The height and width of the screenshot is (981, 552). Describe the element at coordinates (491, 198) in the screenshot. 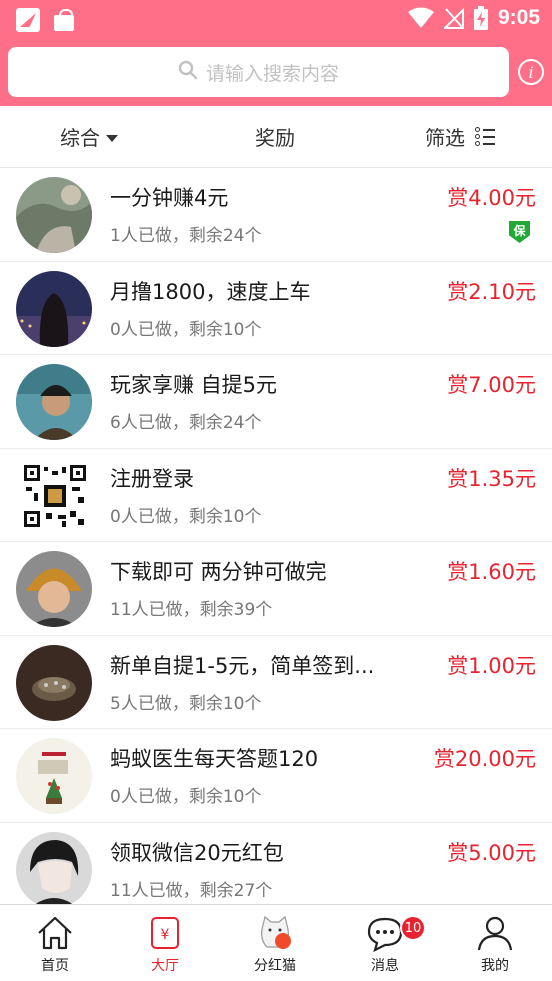

I see `task-reward: 赏4.00元` at that location.